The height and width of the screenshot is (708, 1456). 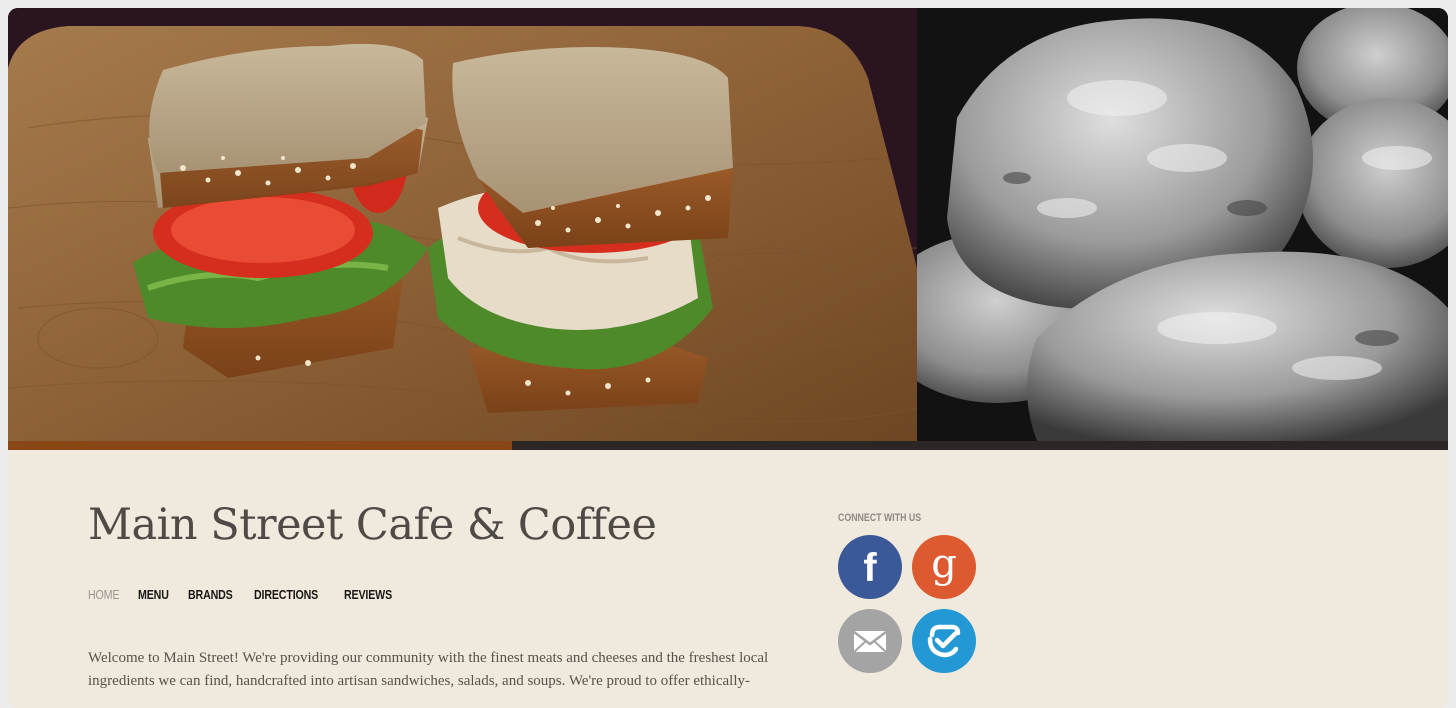 I want to click on slideshow-progress-bar, so click(x=728, y=445).